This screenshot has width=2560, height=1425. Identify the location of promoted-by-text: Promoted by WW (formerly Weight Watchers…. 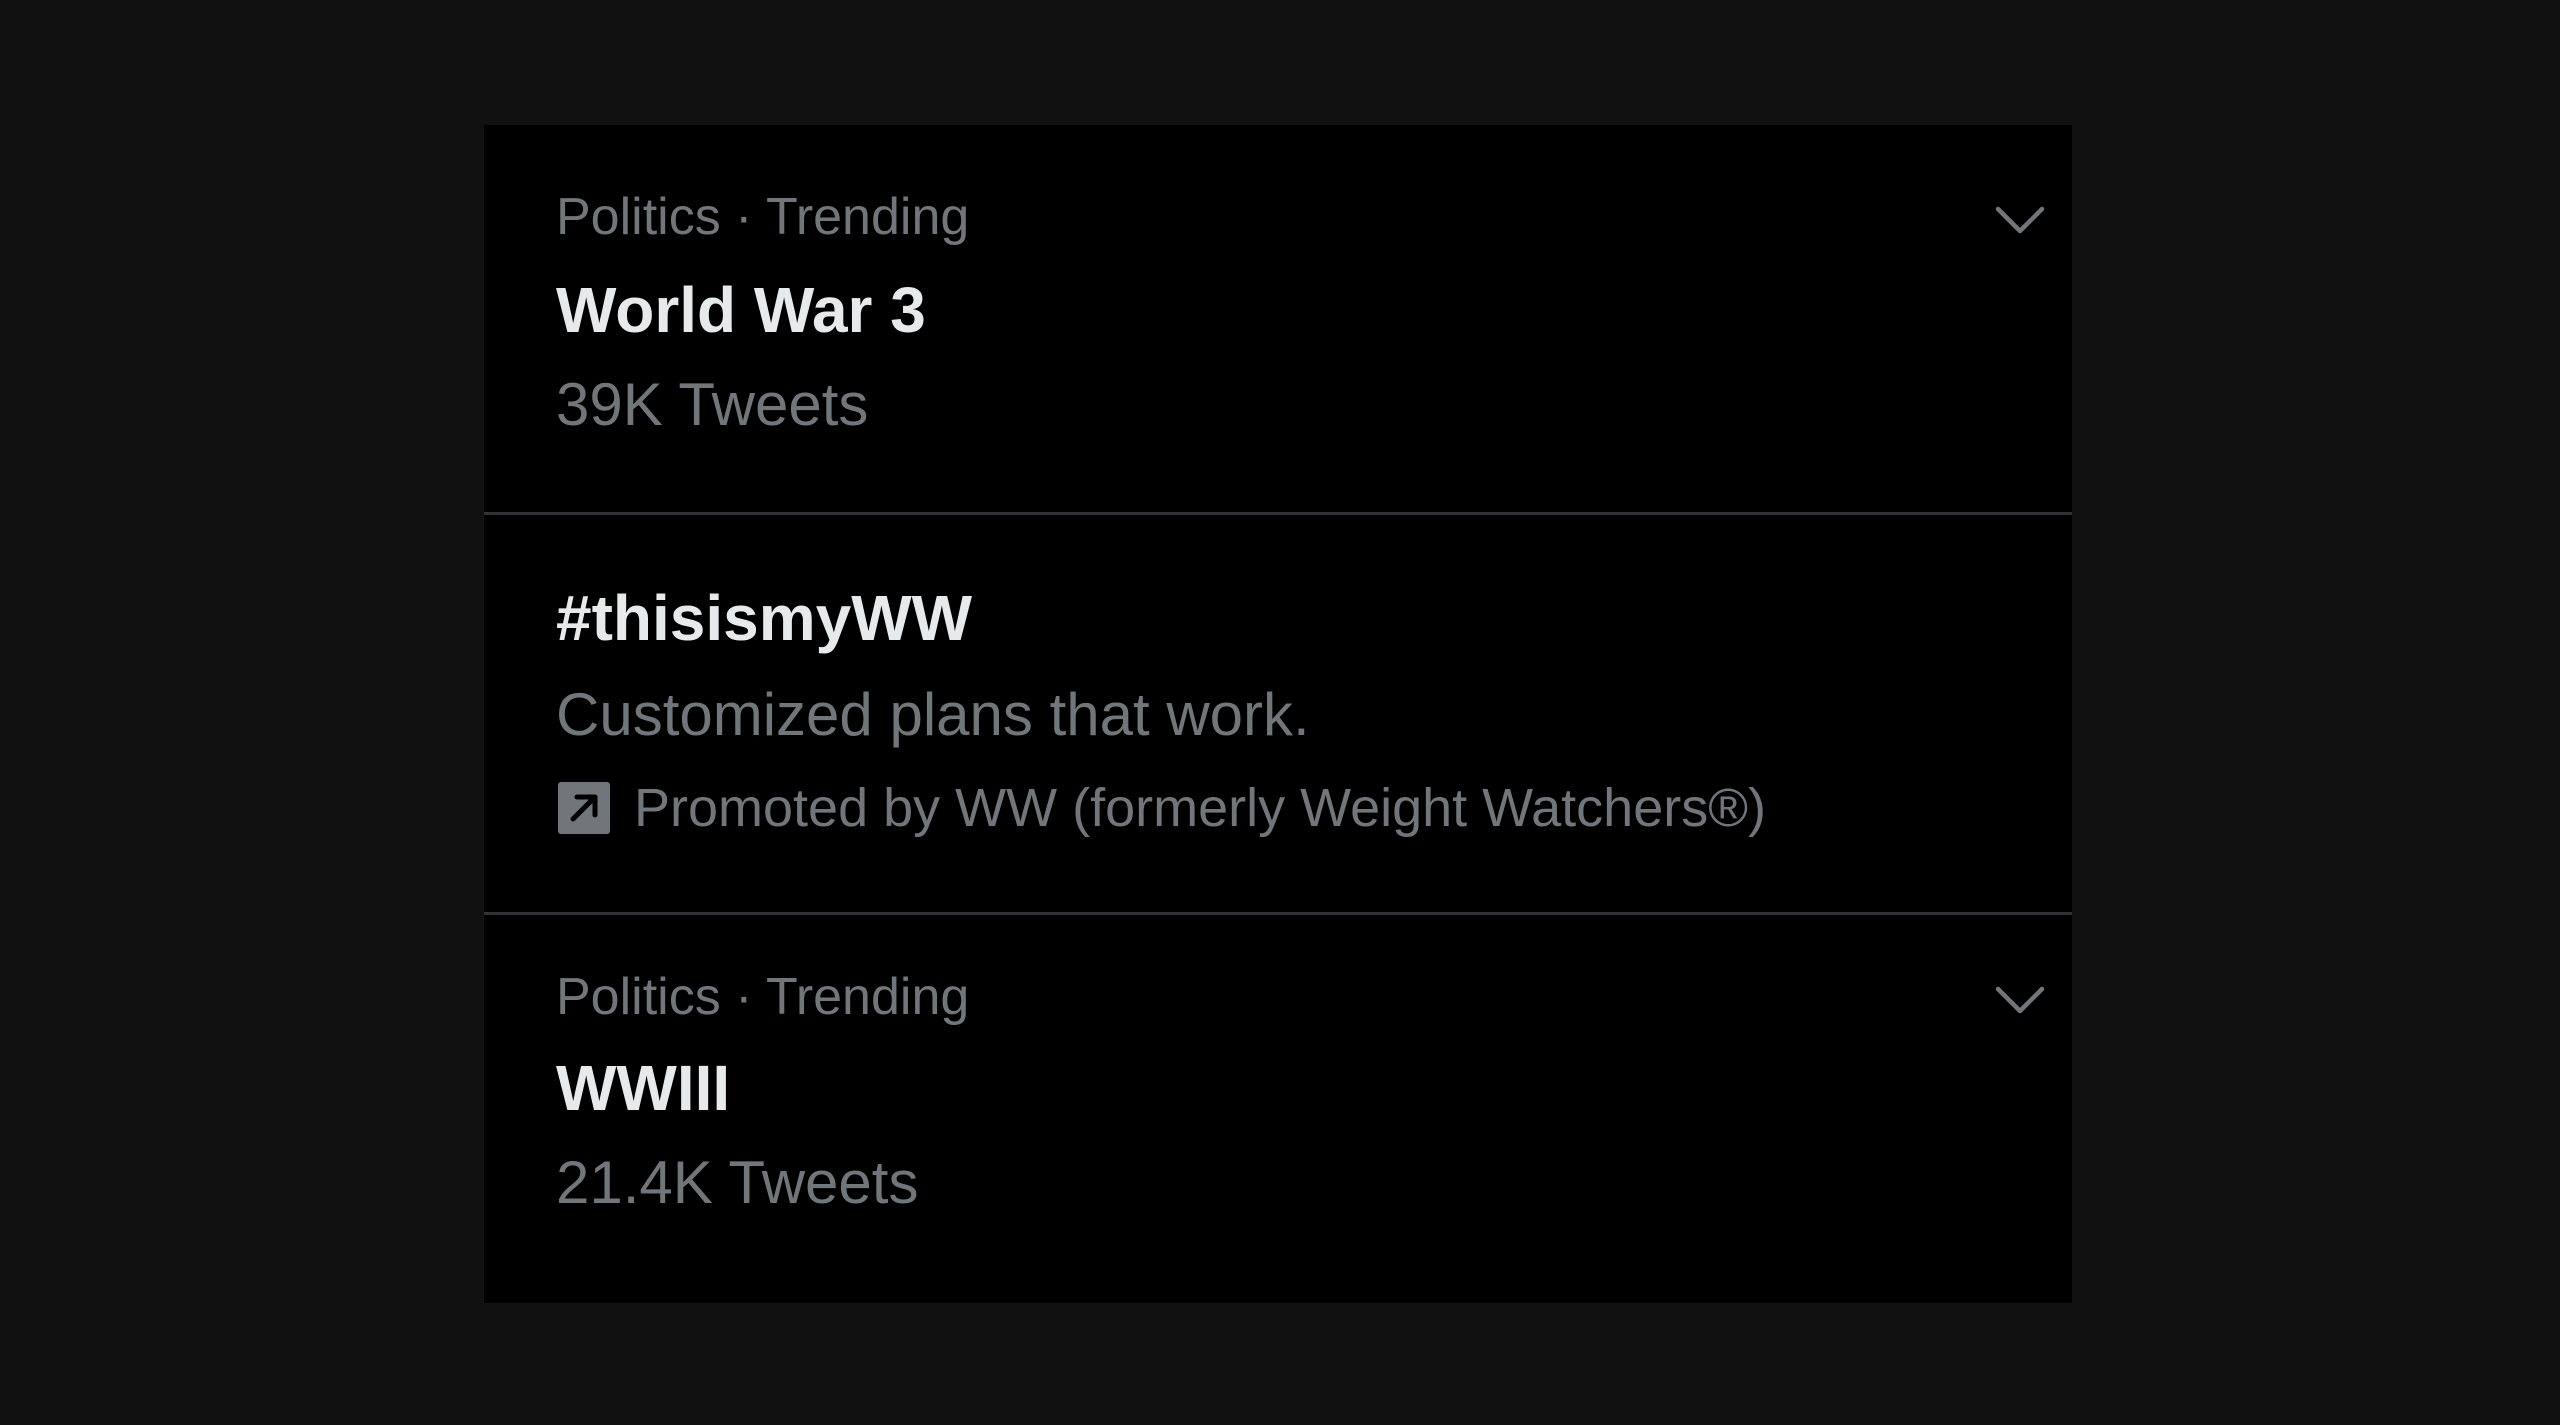
(1200, 808).